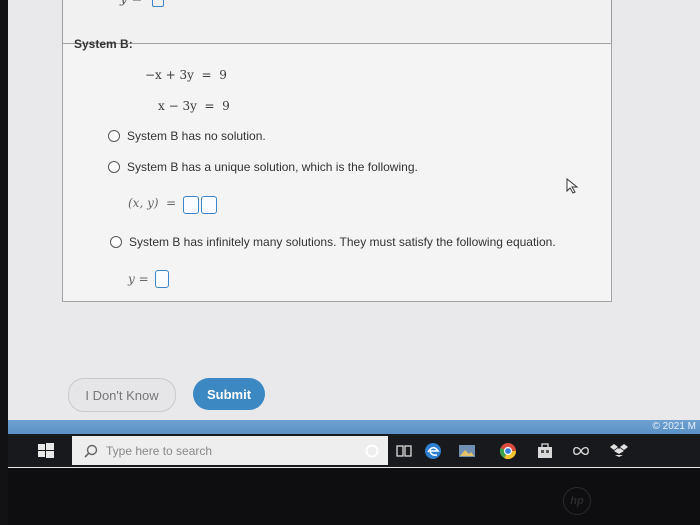 This screenshot has height=525, width=700. I want to click on windows-start-icon, so click(46, 451).